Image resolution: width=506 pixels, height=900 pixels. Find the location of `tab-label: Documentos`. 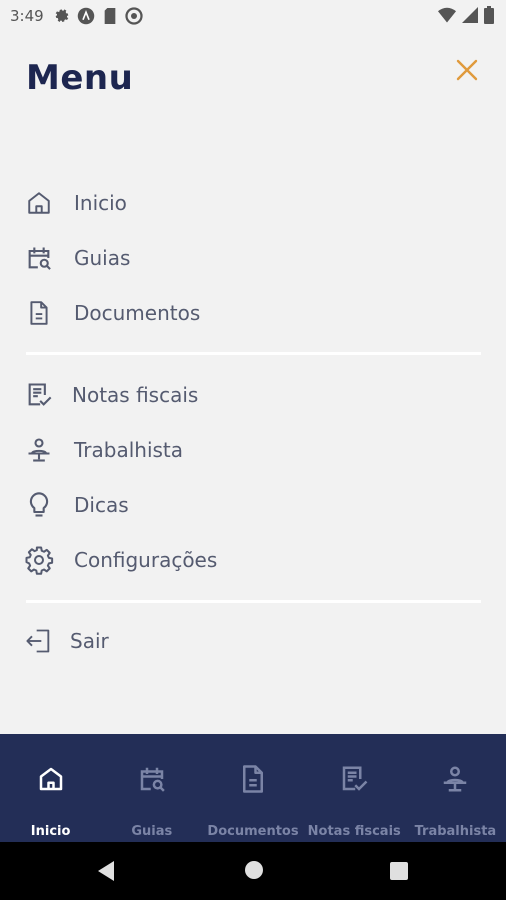

tab-label: Documentos is located at coordinates (253, 831).